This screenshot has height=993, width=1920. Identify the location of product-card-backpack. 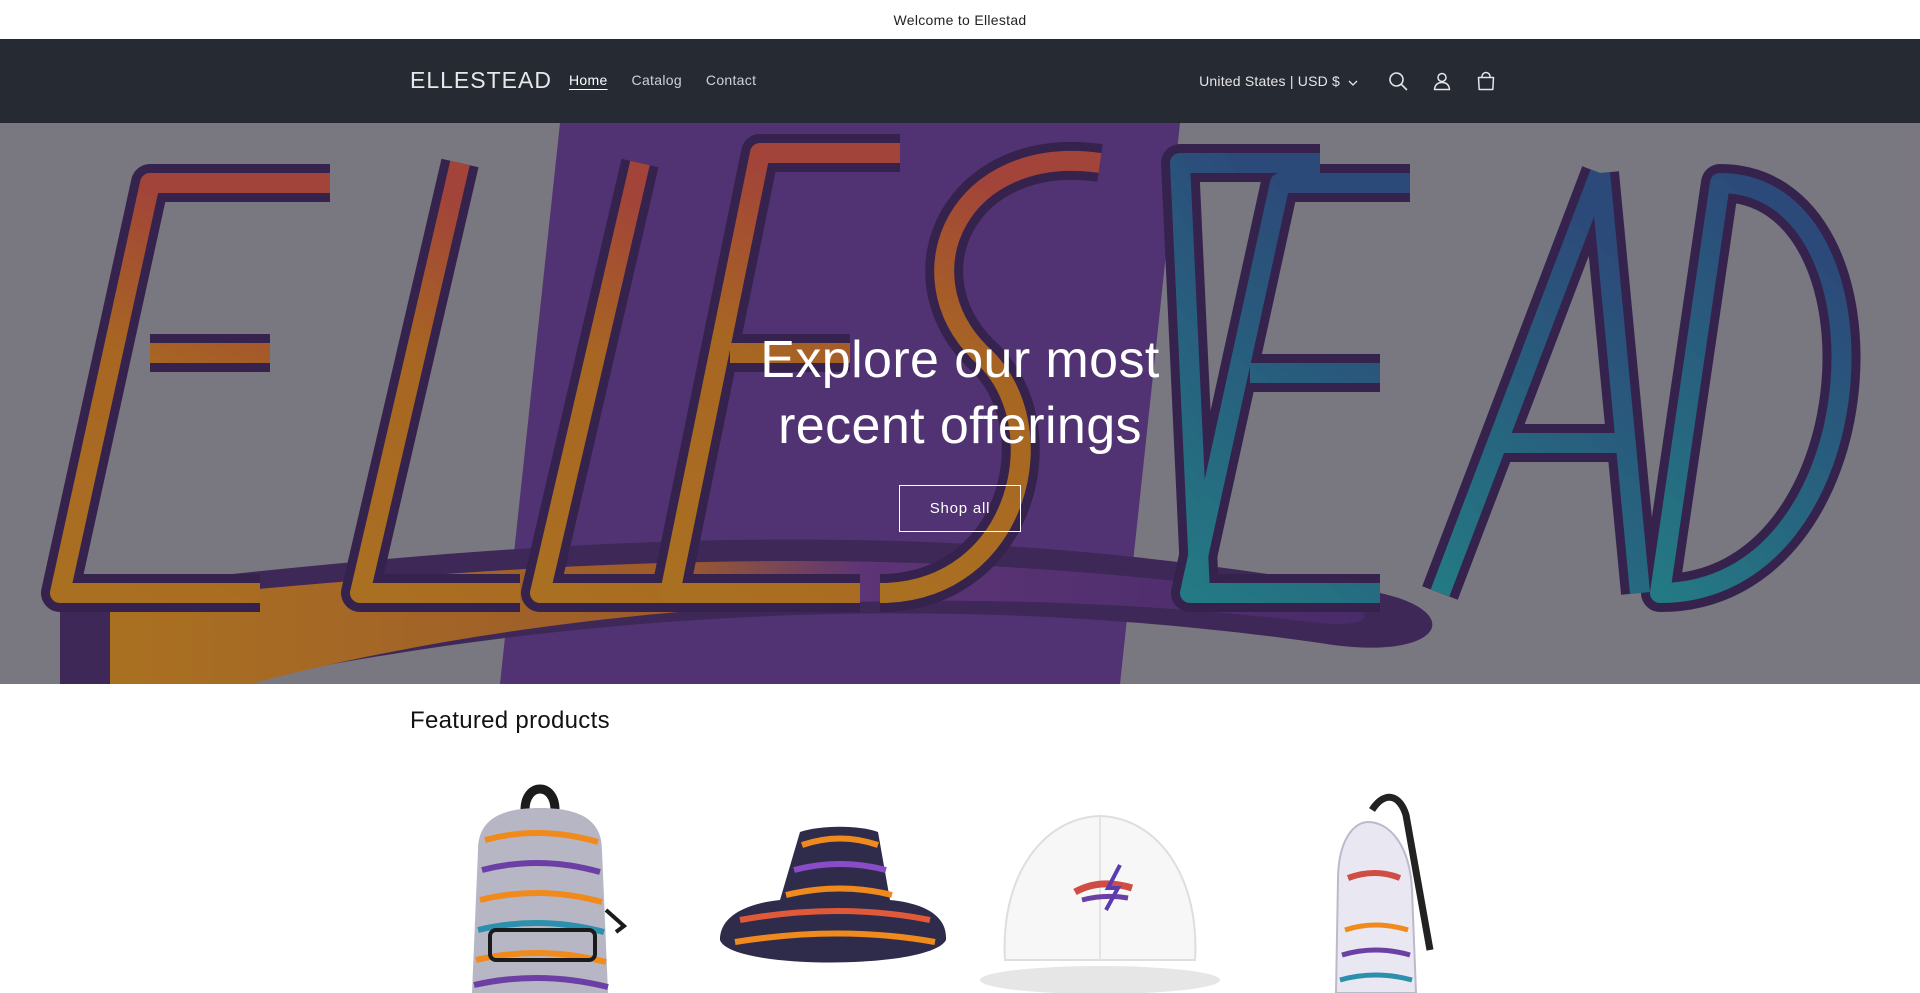
(540, 881).